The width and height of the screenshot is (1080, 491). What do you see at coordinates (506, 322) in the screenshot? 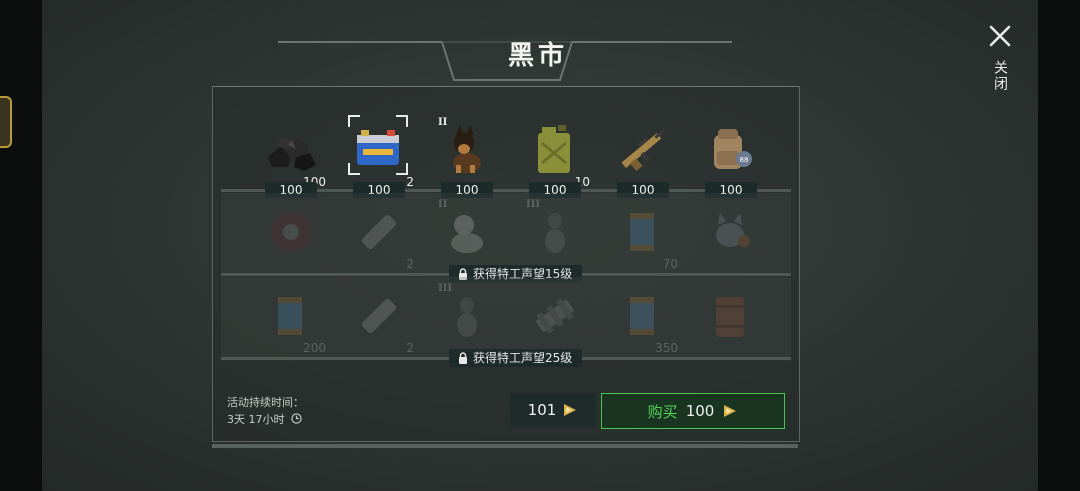
I see `item-row-3: 200 2 III 350 获得特工声望25级` at bounding box center [506, 322].